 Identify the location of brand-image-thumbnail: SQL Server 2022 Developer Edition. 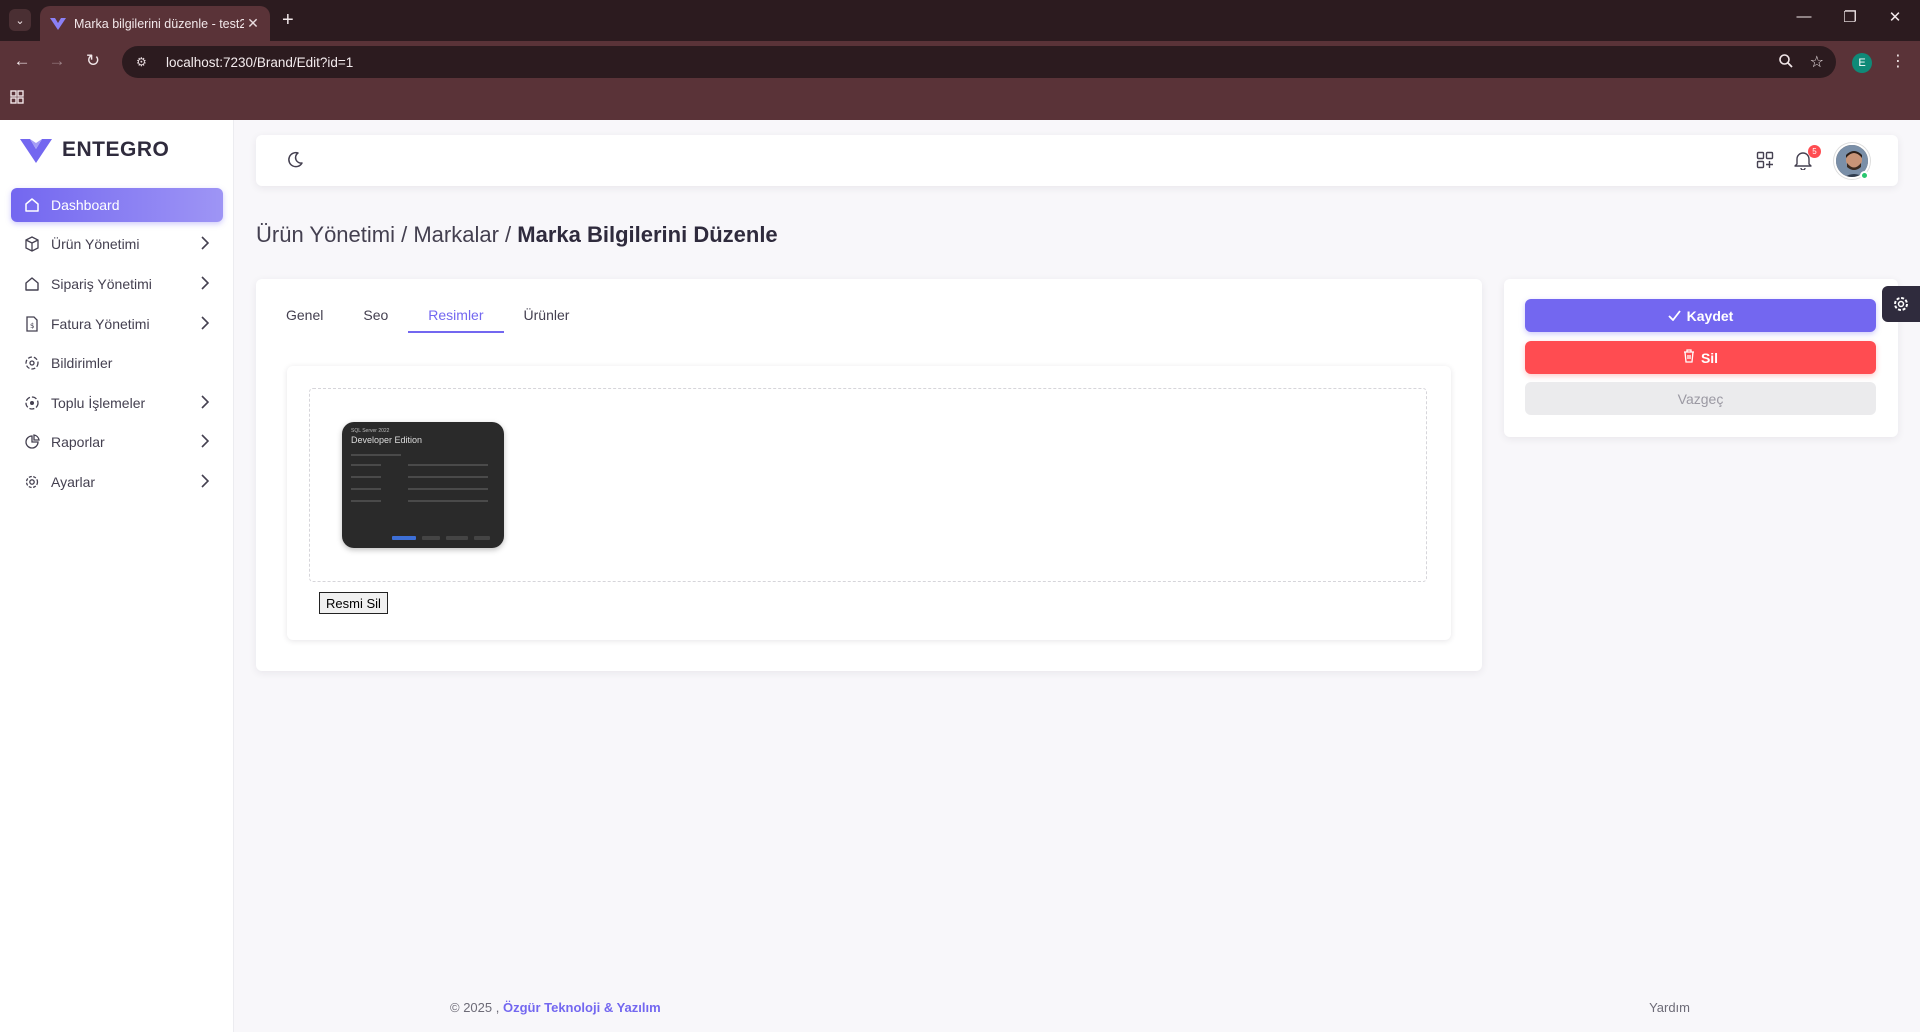
(423, 485).